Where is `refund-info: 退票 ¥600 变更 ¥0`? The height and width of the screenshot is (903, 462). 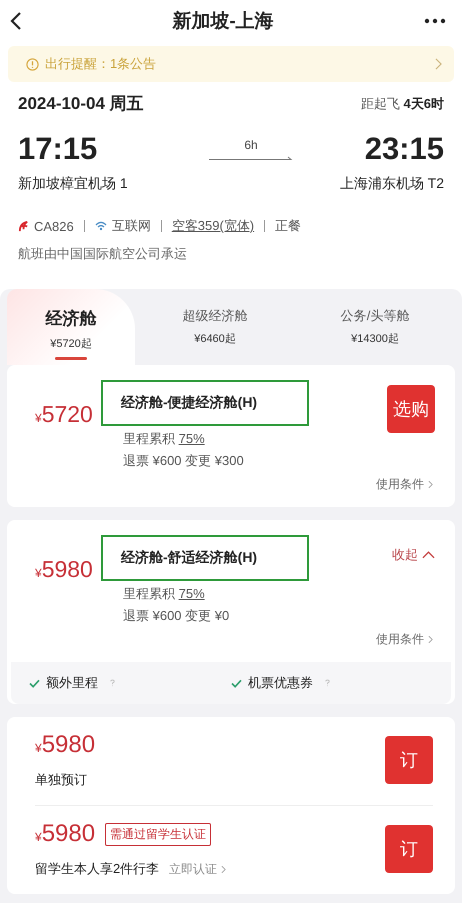
refund-info: 退票 ¥600 变更 ¥0 is located at coordinates (176, 616).